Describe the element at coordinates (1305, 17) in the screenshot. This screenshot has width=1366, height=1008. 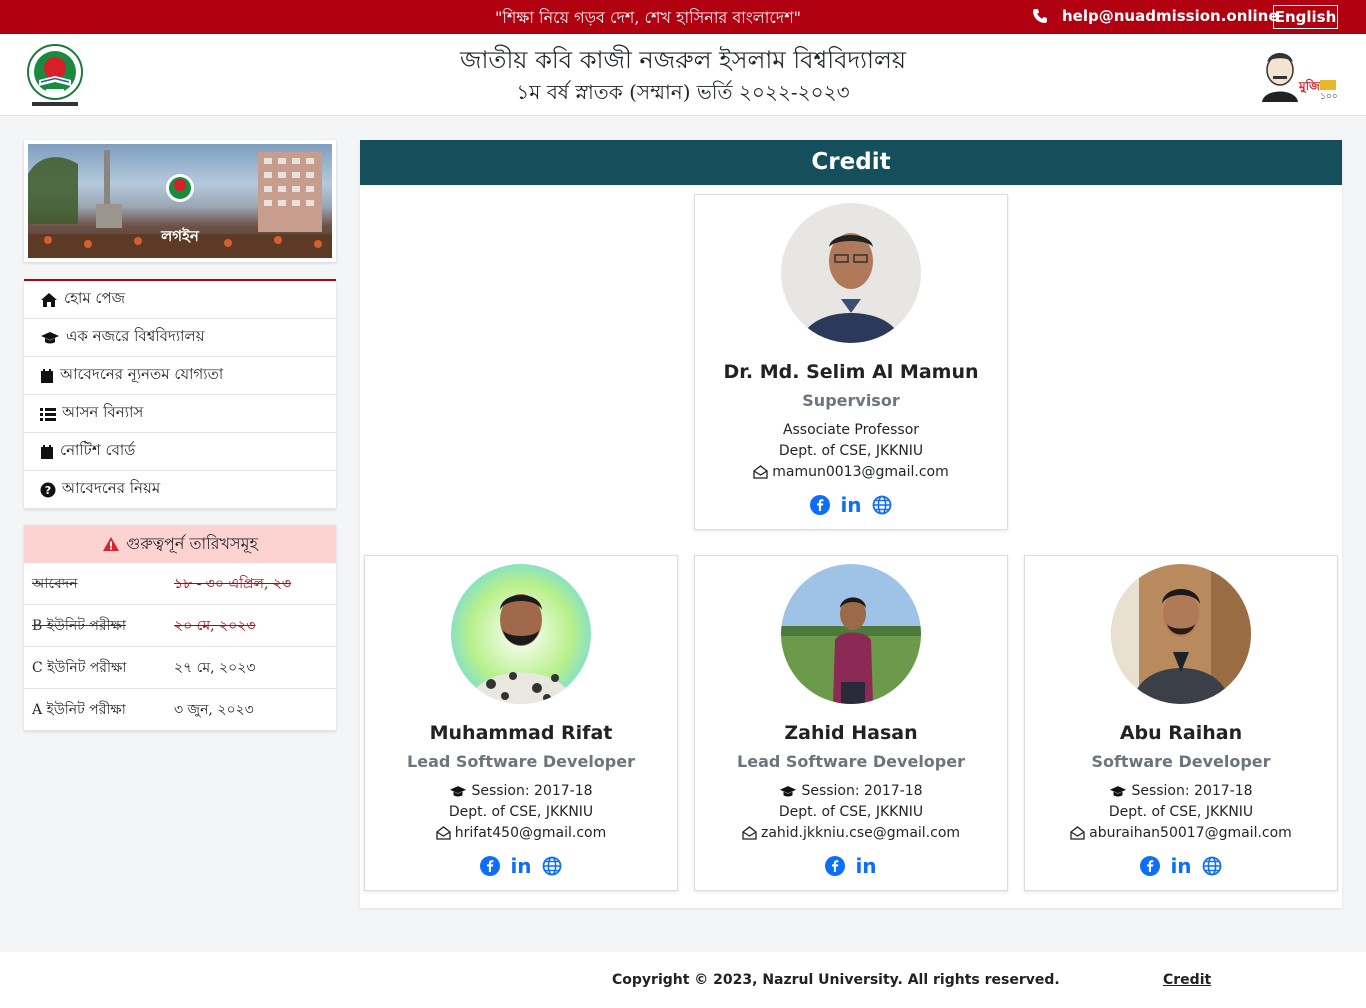
I see `language-toggle-button: English` at that location.